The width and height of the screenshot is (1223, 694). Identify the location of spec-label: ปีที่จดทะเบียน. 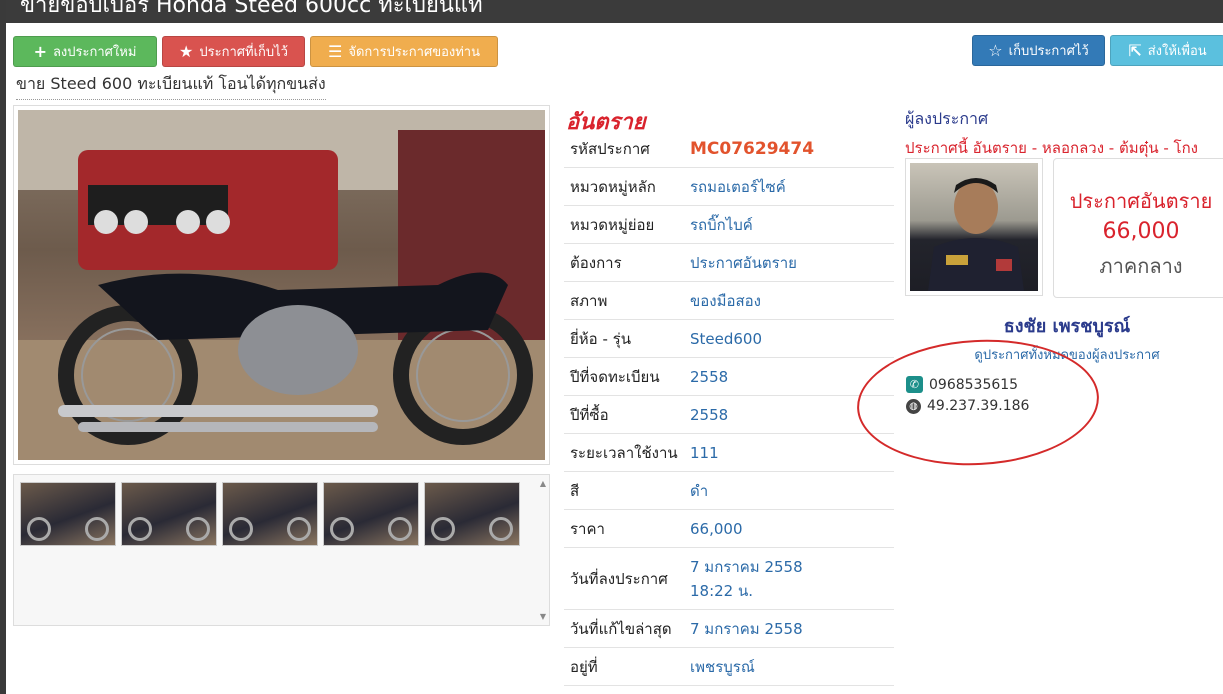
(615, 376).